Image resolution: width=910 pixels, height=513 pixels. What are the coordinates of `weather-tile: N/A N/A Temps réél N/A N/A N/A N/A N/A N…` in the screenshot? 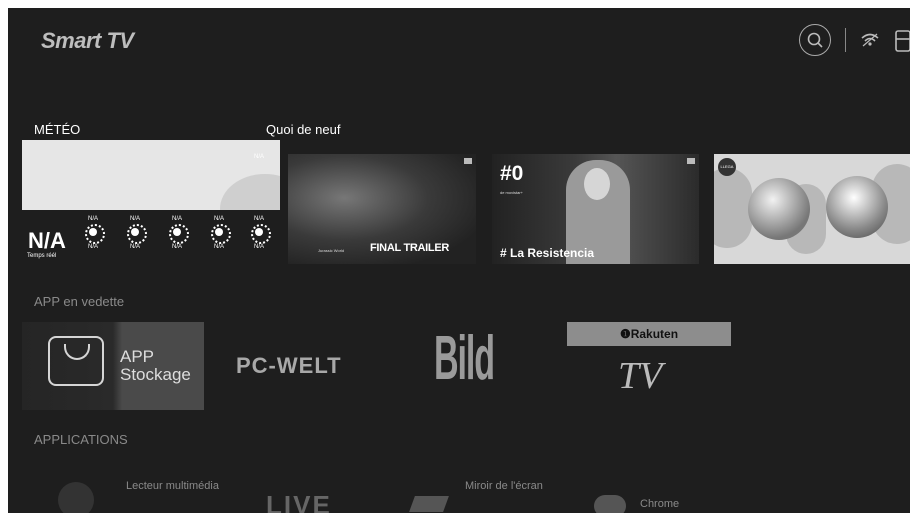 It's located at (151, 202).